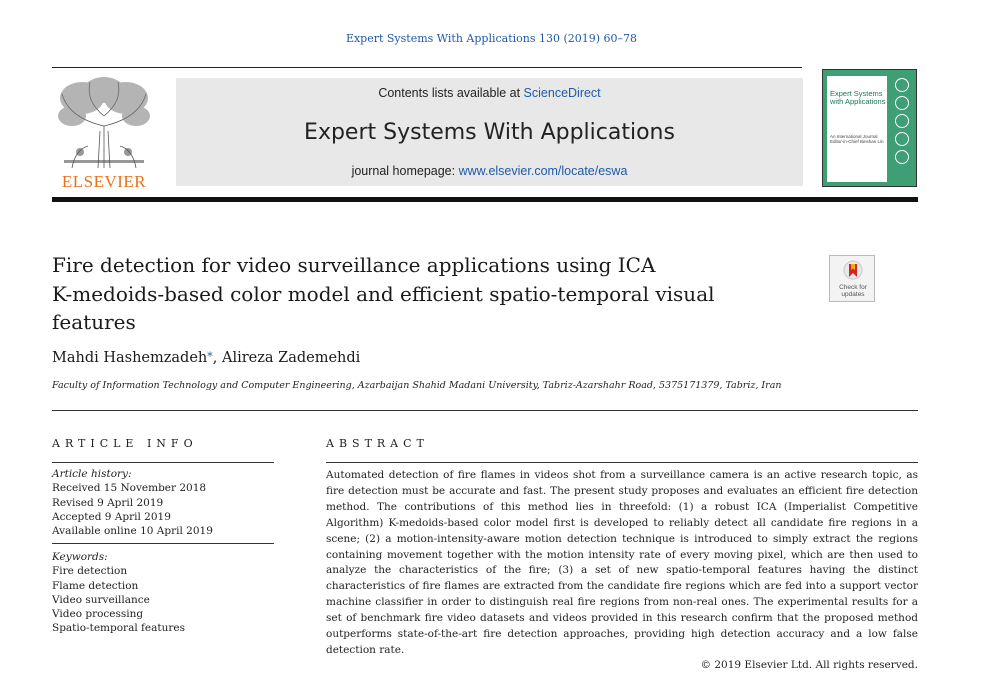  I want to click on abstract-heading: ABSTRACT, so click(377, 443).